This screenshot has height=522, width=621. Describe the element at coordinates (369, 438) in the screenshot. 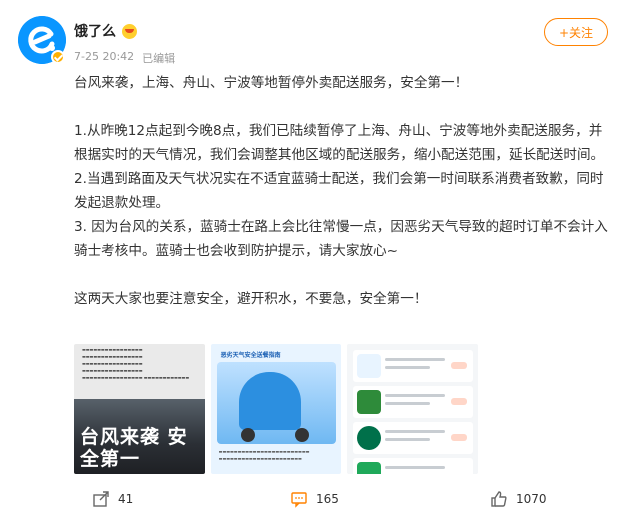

I see `coffee-logo-icon` at that location.